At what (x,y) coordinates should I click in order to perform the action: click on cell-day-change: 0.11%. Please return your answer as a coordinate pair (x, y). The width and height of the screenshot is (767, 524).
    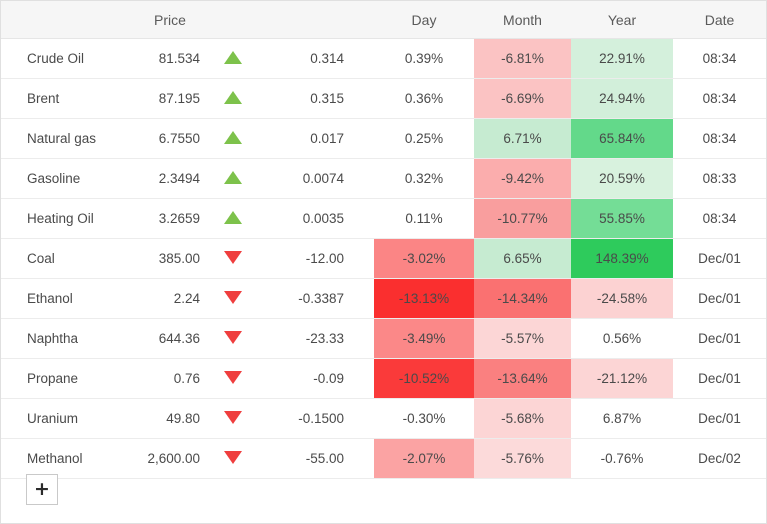
    Looking at the image, I should click on (424, 218).